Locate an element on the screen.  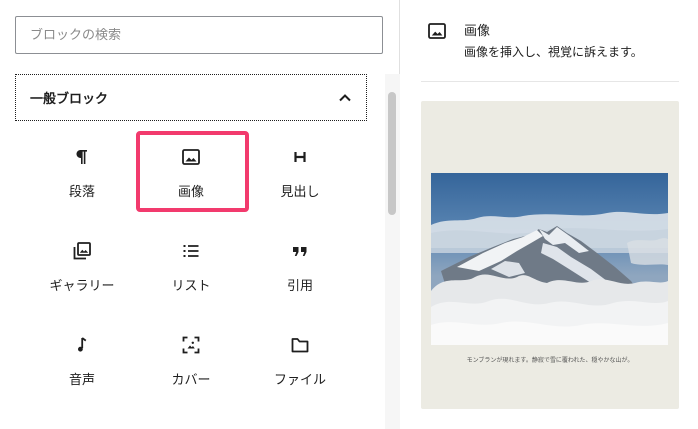
block-item-list: リスト is located at coordinates (191, 263).